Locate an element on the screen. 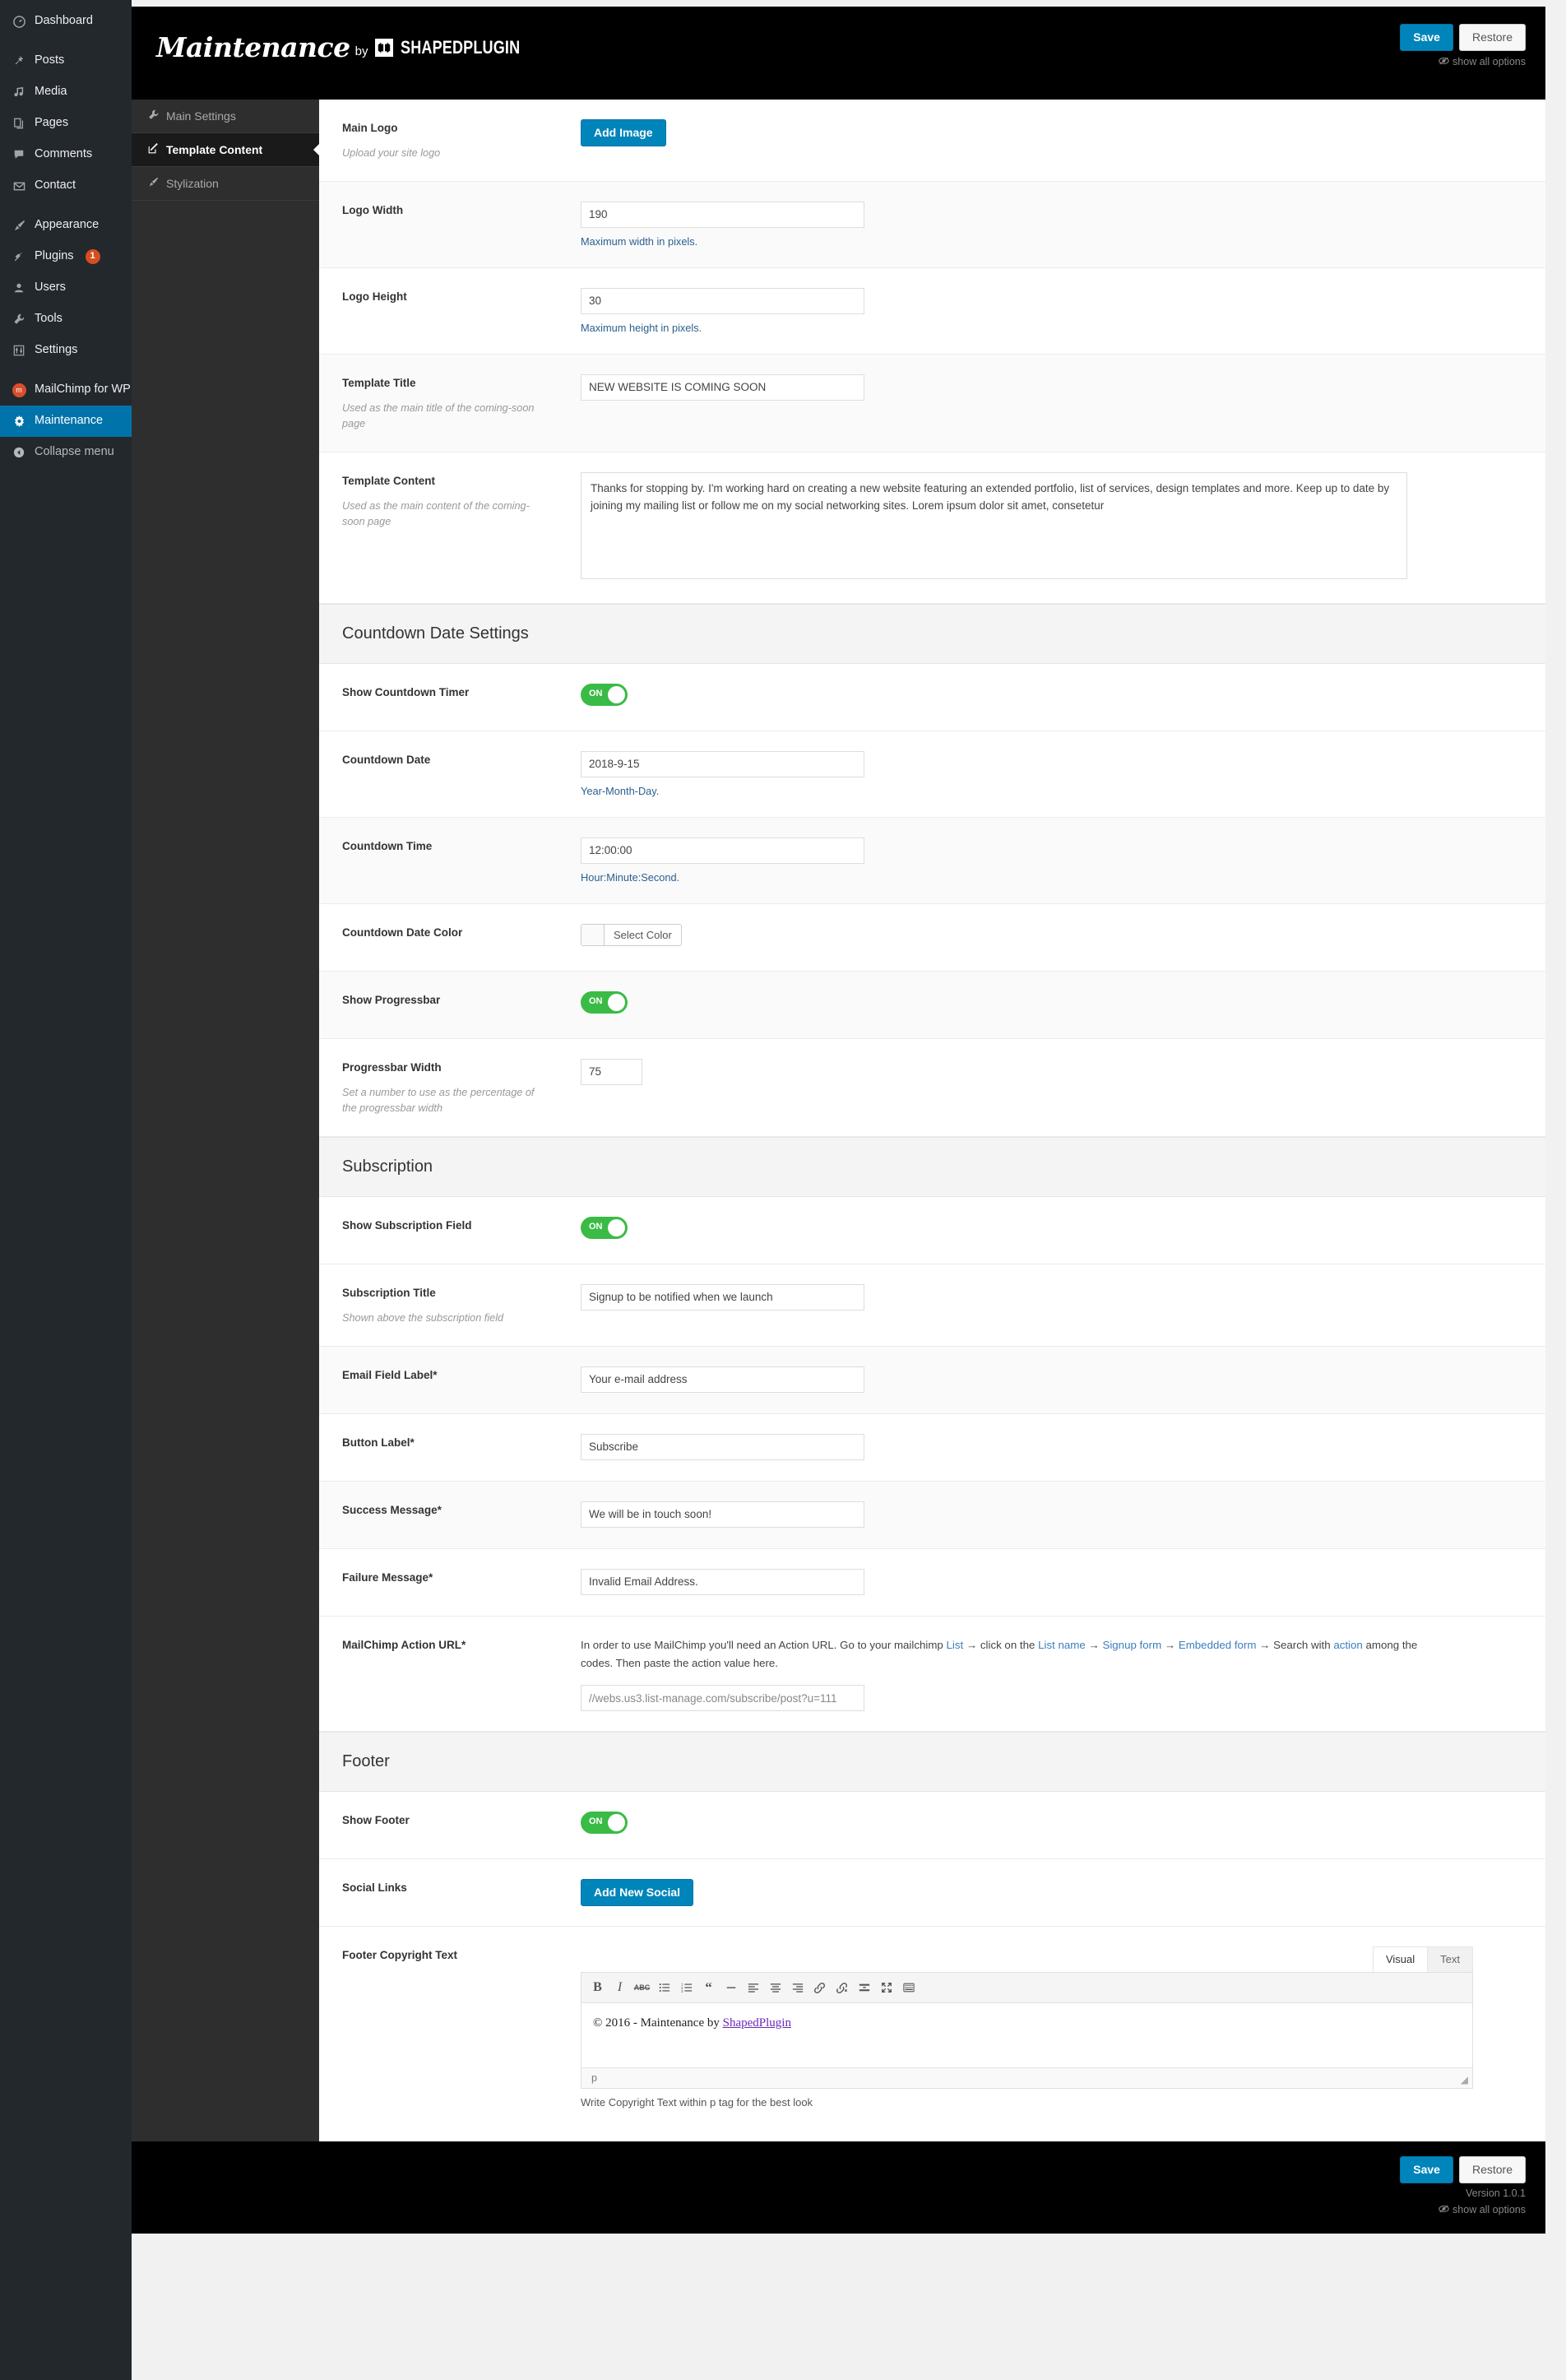 Image resolution: width=1566 pixels, height=2380 pixels. brand-logo: Maintenance by SHAPEDPLUGIN is located at coordinates (339, 35).